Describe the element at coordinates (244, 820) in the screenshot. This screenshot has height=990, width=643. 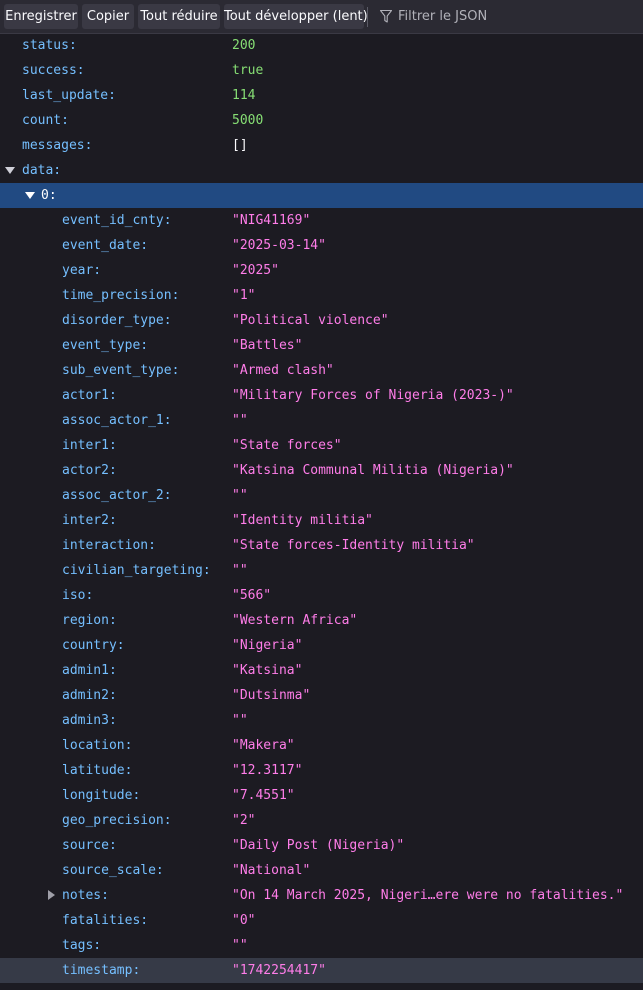
I see `json-value: "2"` at that location.